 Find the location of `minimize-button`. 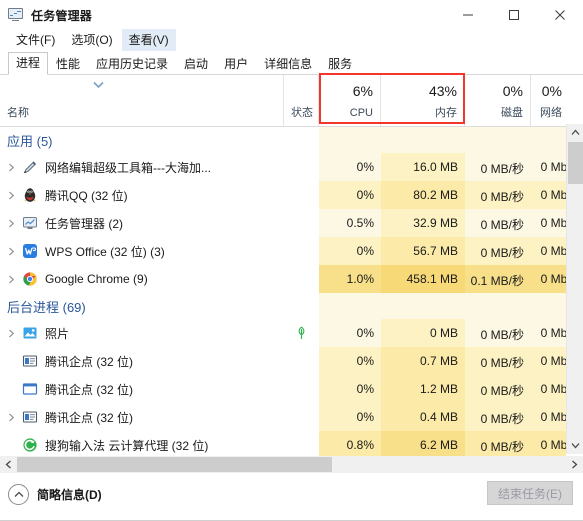

minimize-button is located at coordinates (468, 15).